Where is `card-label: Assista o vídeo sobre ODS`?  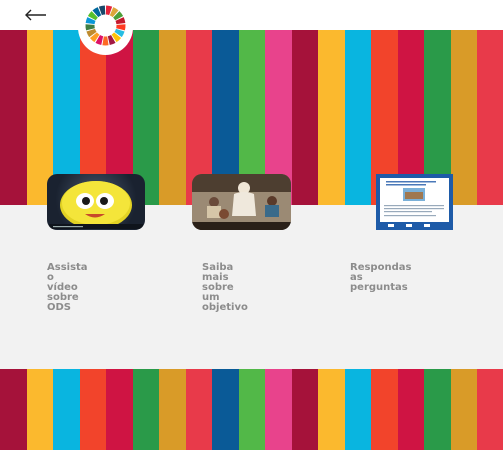 card-label: Assista o vídeo sobre ODS is located at coordinates (67, 287).